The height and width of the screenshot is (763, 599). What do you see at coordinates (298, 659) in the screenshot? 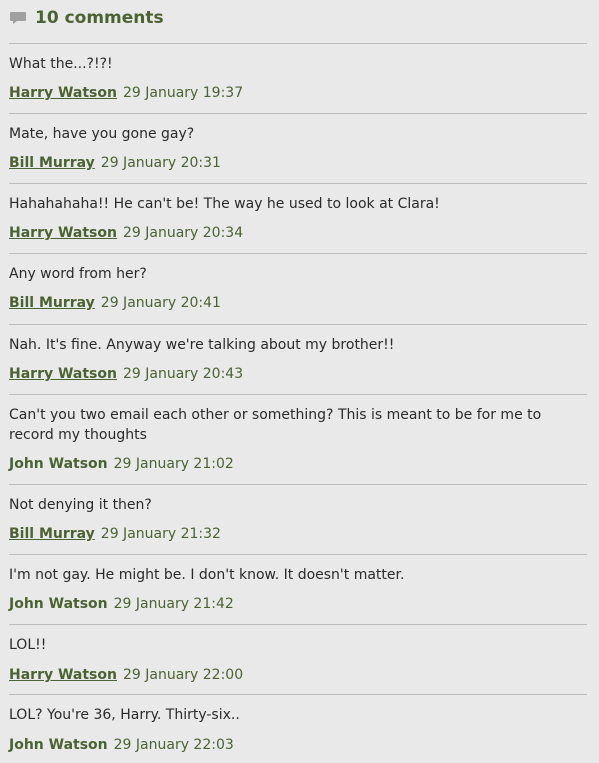
I see `comment: LOL!! Harry Watson 29 January 22:00` at bounding box center [298, 659].